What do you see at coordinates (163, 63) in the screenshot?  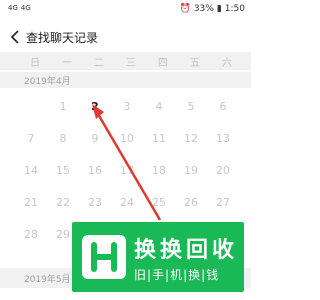 I see `weekday-label: 四` at bounding box center [163, 63].